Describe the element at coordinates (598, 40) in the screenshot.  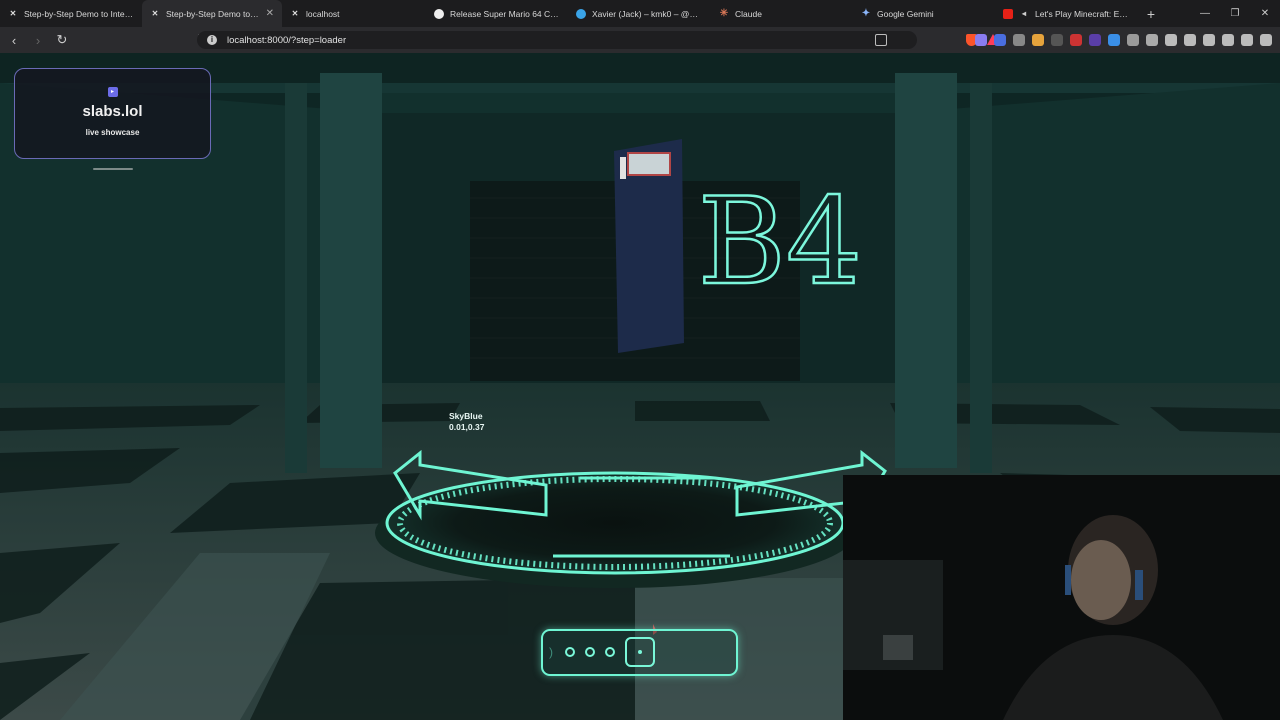
I see `address-bar: i localhost:8000/?step=loader` at that location.